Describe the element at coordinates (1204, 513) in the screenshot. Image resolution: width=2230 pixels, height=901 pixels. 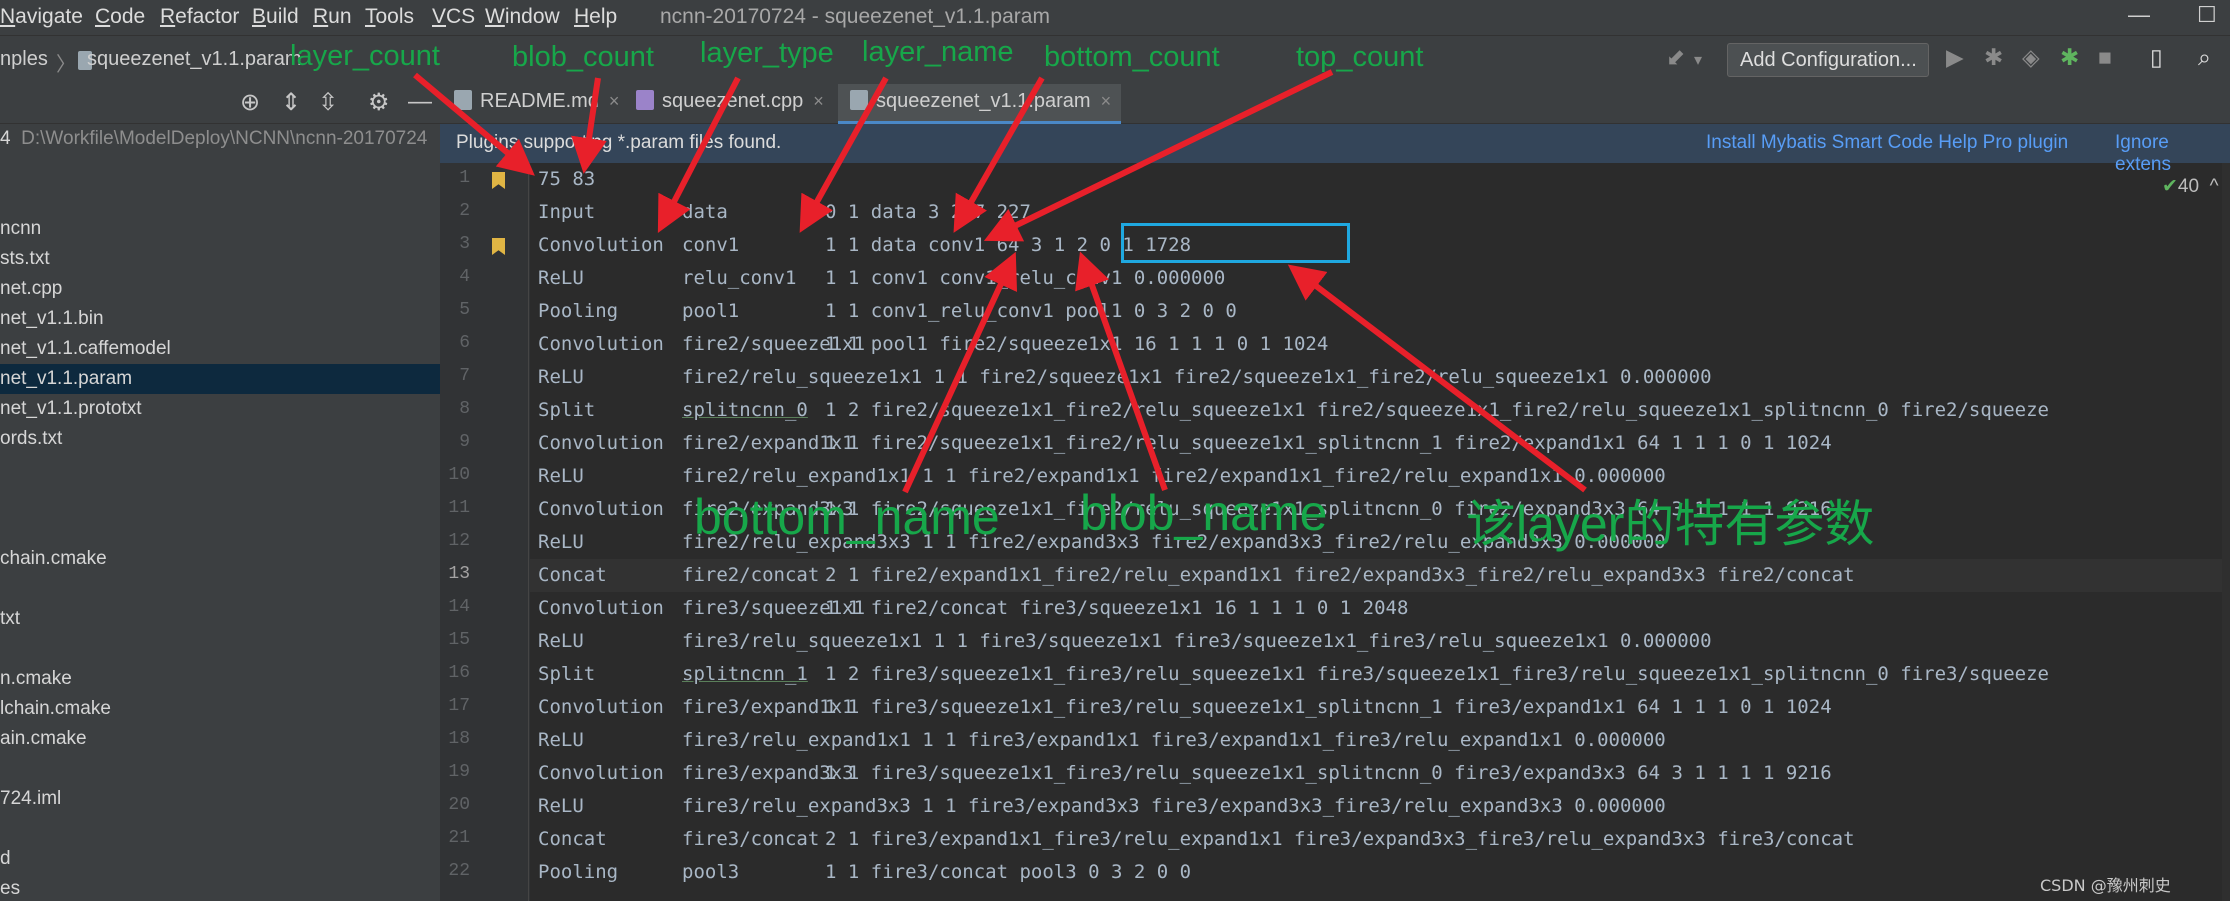
I see `annotation-blob-name: blob_name` at that location.